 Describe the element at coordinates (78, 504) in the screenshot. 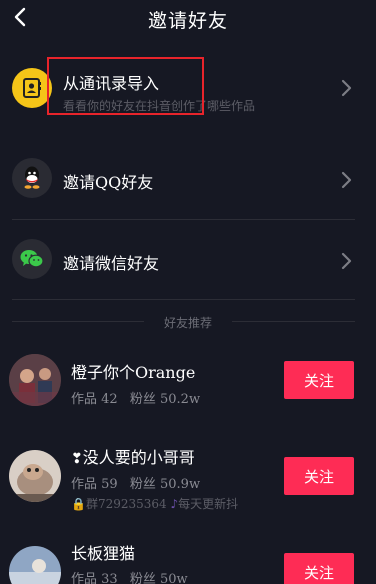

I see `lock-icon: 🔒` at that location.